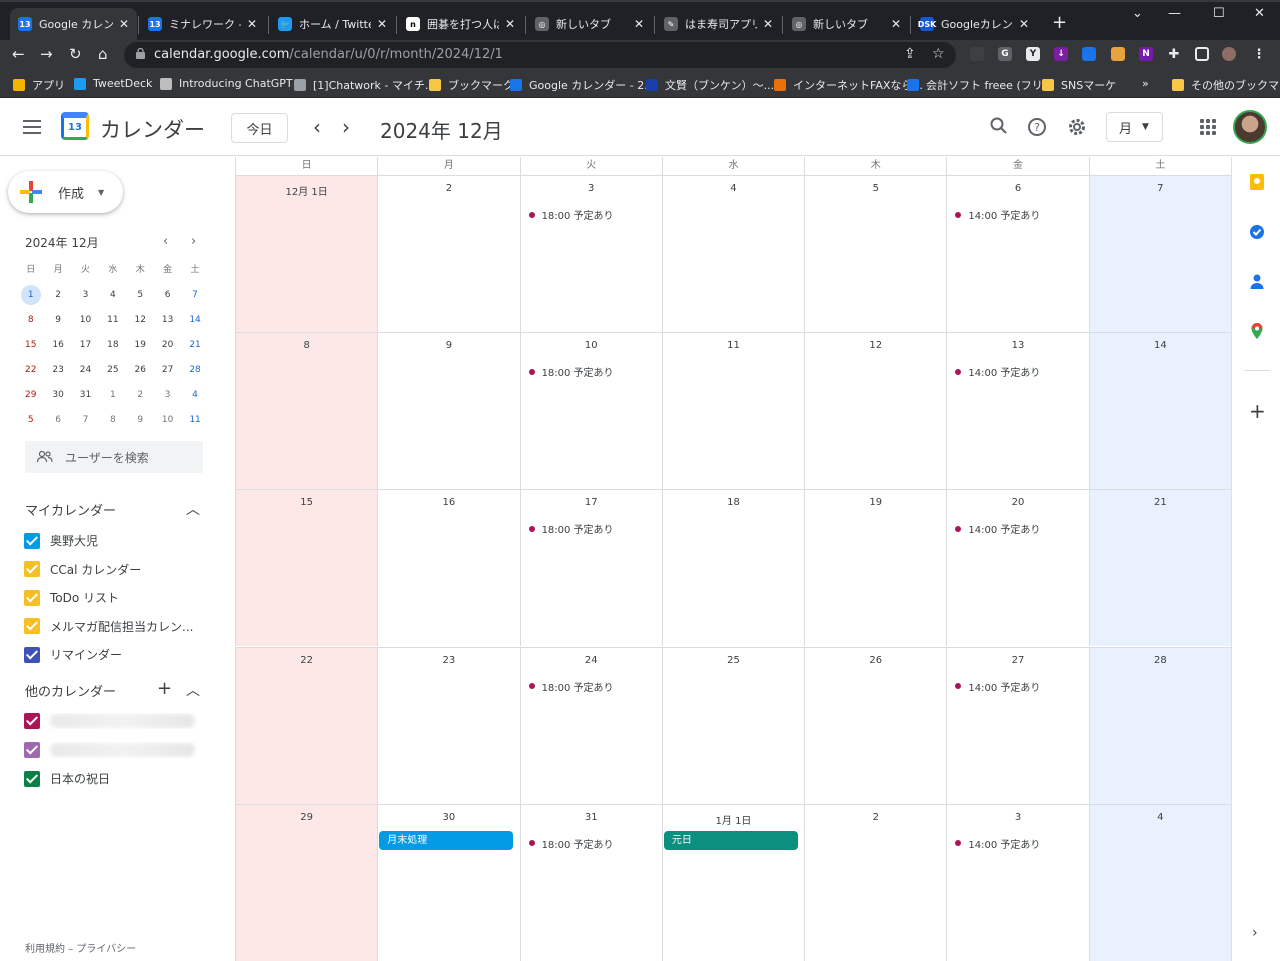  What do you see at coordinates (1059, 22) in the screenshot?
I see `new-tab-button: +` at bounding box center [1059, 22].